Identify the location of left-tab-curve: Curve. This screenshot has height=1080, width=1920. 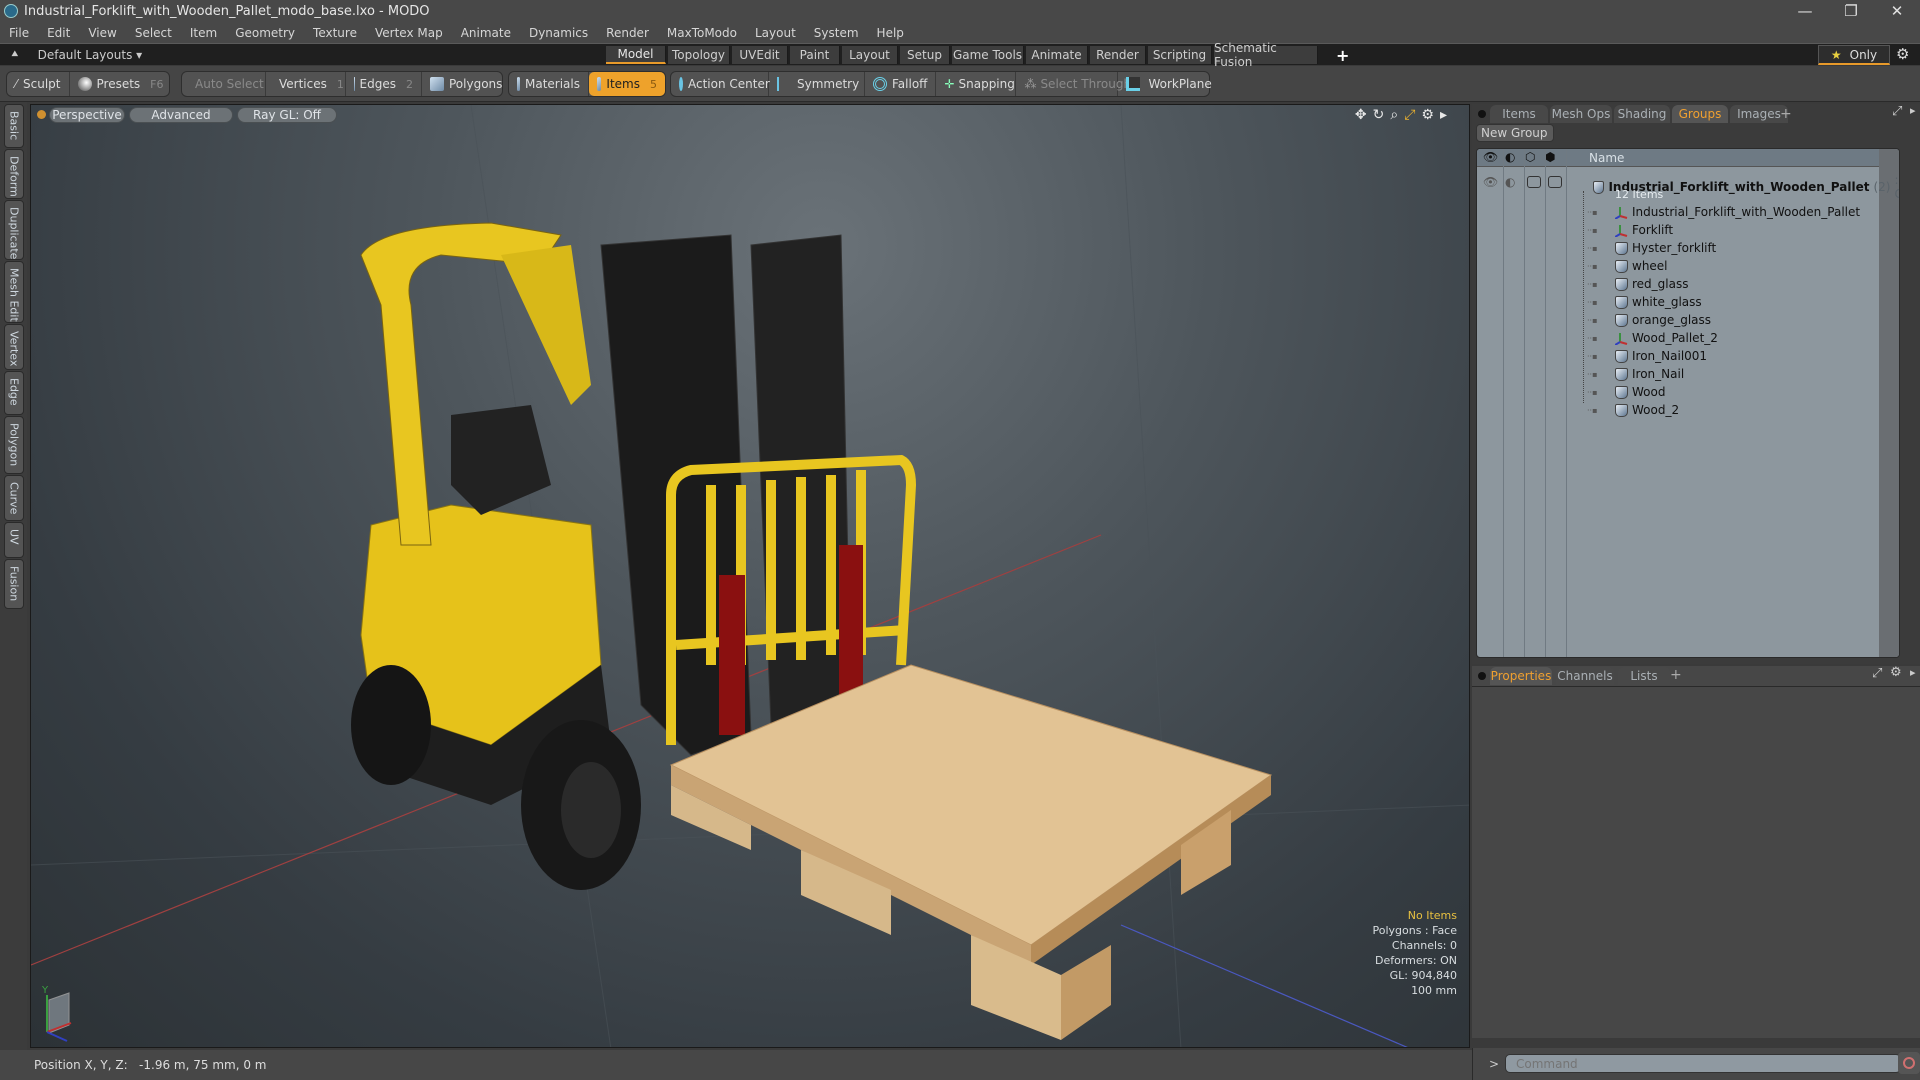
(14, 498).